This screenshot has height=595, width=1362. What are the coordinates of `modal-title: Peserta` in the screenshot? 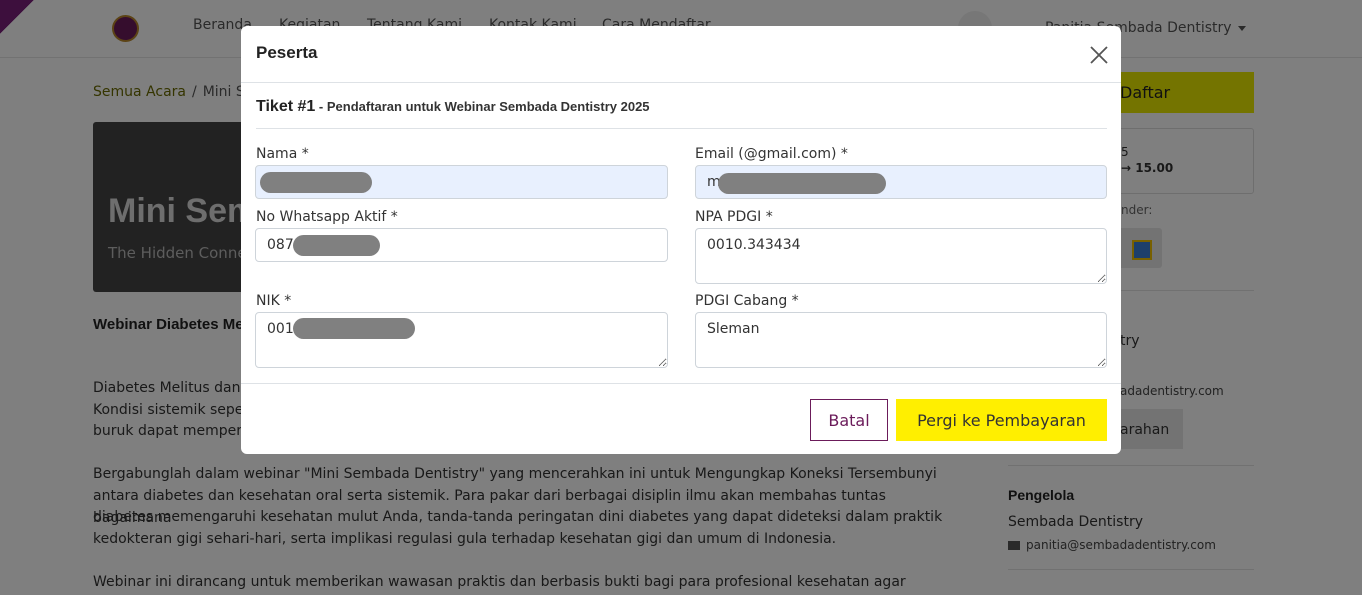 It's located at (287, 52).